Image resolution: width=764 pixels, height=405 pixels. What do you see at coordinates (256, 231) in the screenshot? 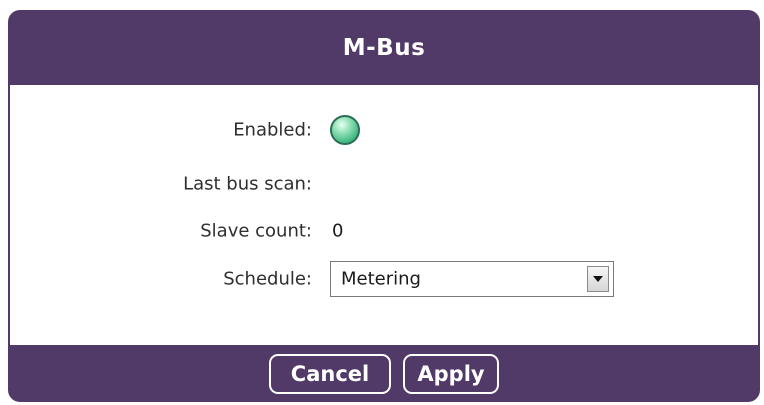
I see `slave-count-label: Slave count:` at bounding box center [256, 231].